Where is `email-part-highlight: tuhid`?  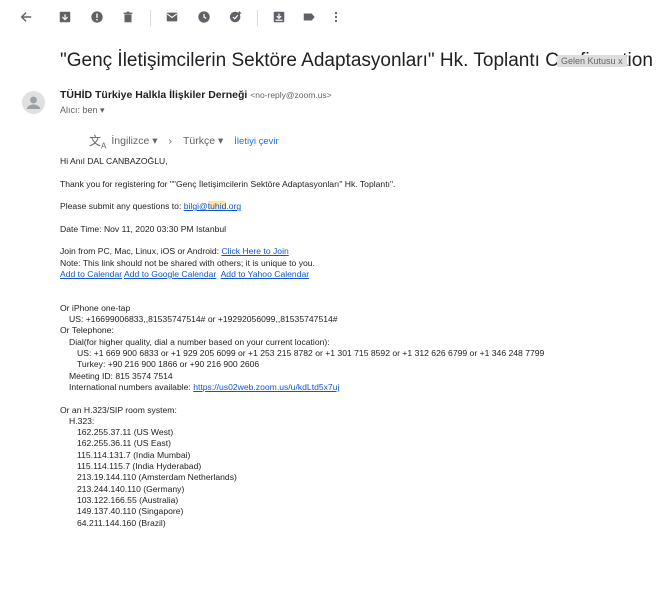
email-part-highlight: tuhid is located at coordinates (217, 206).